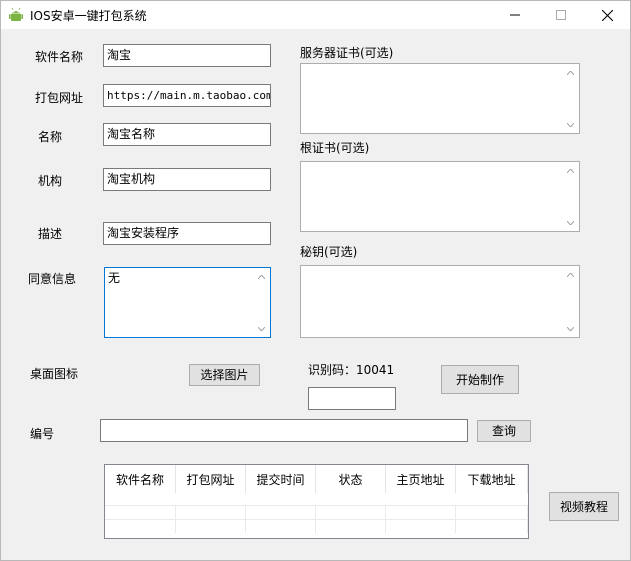  I want to click on number-label: 编号, so click(42, 434).